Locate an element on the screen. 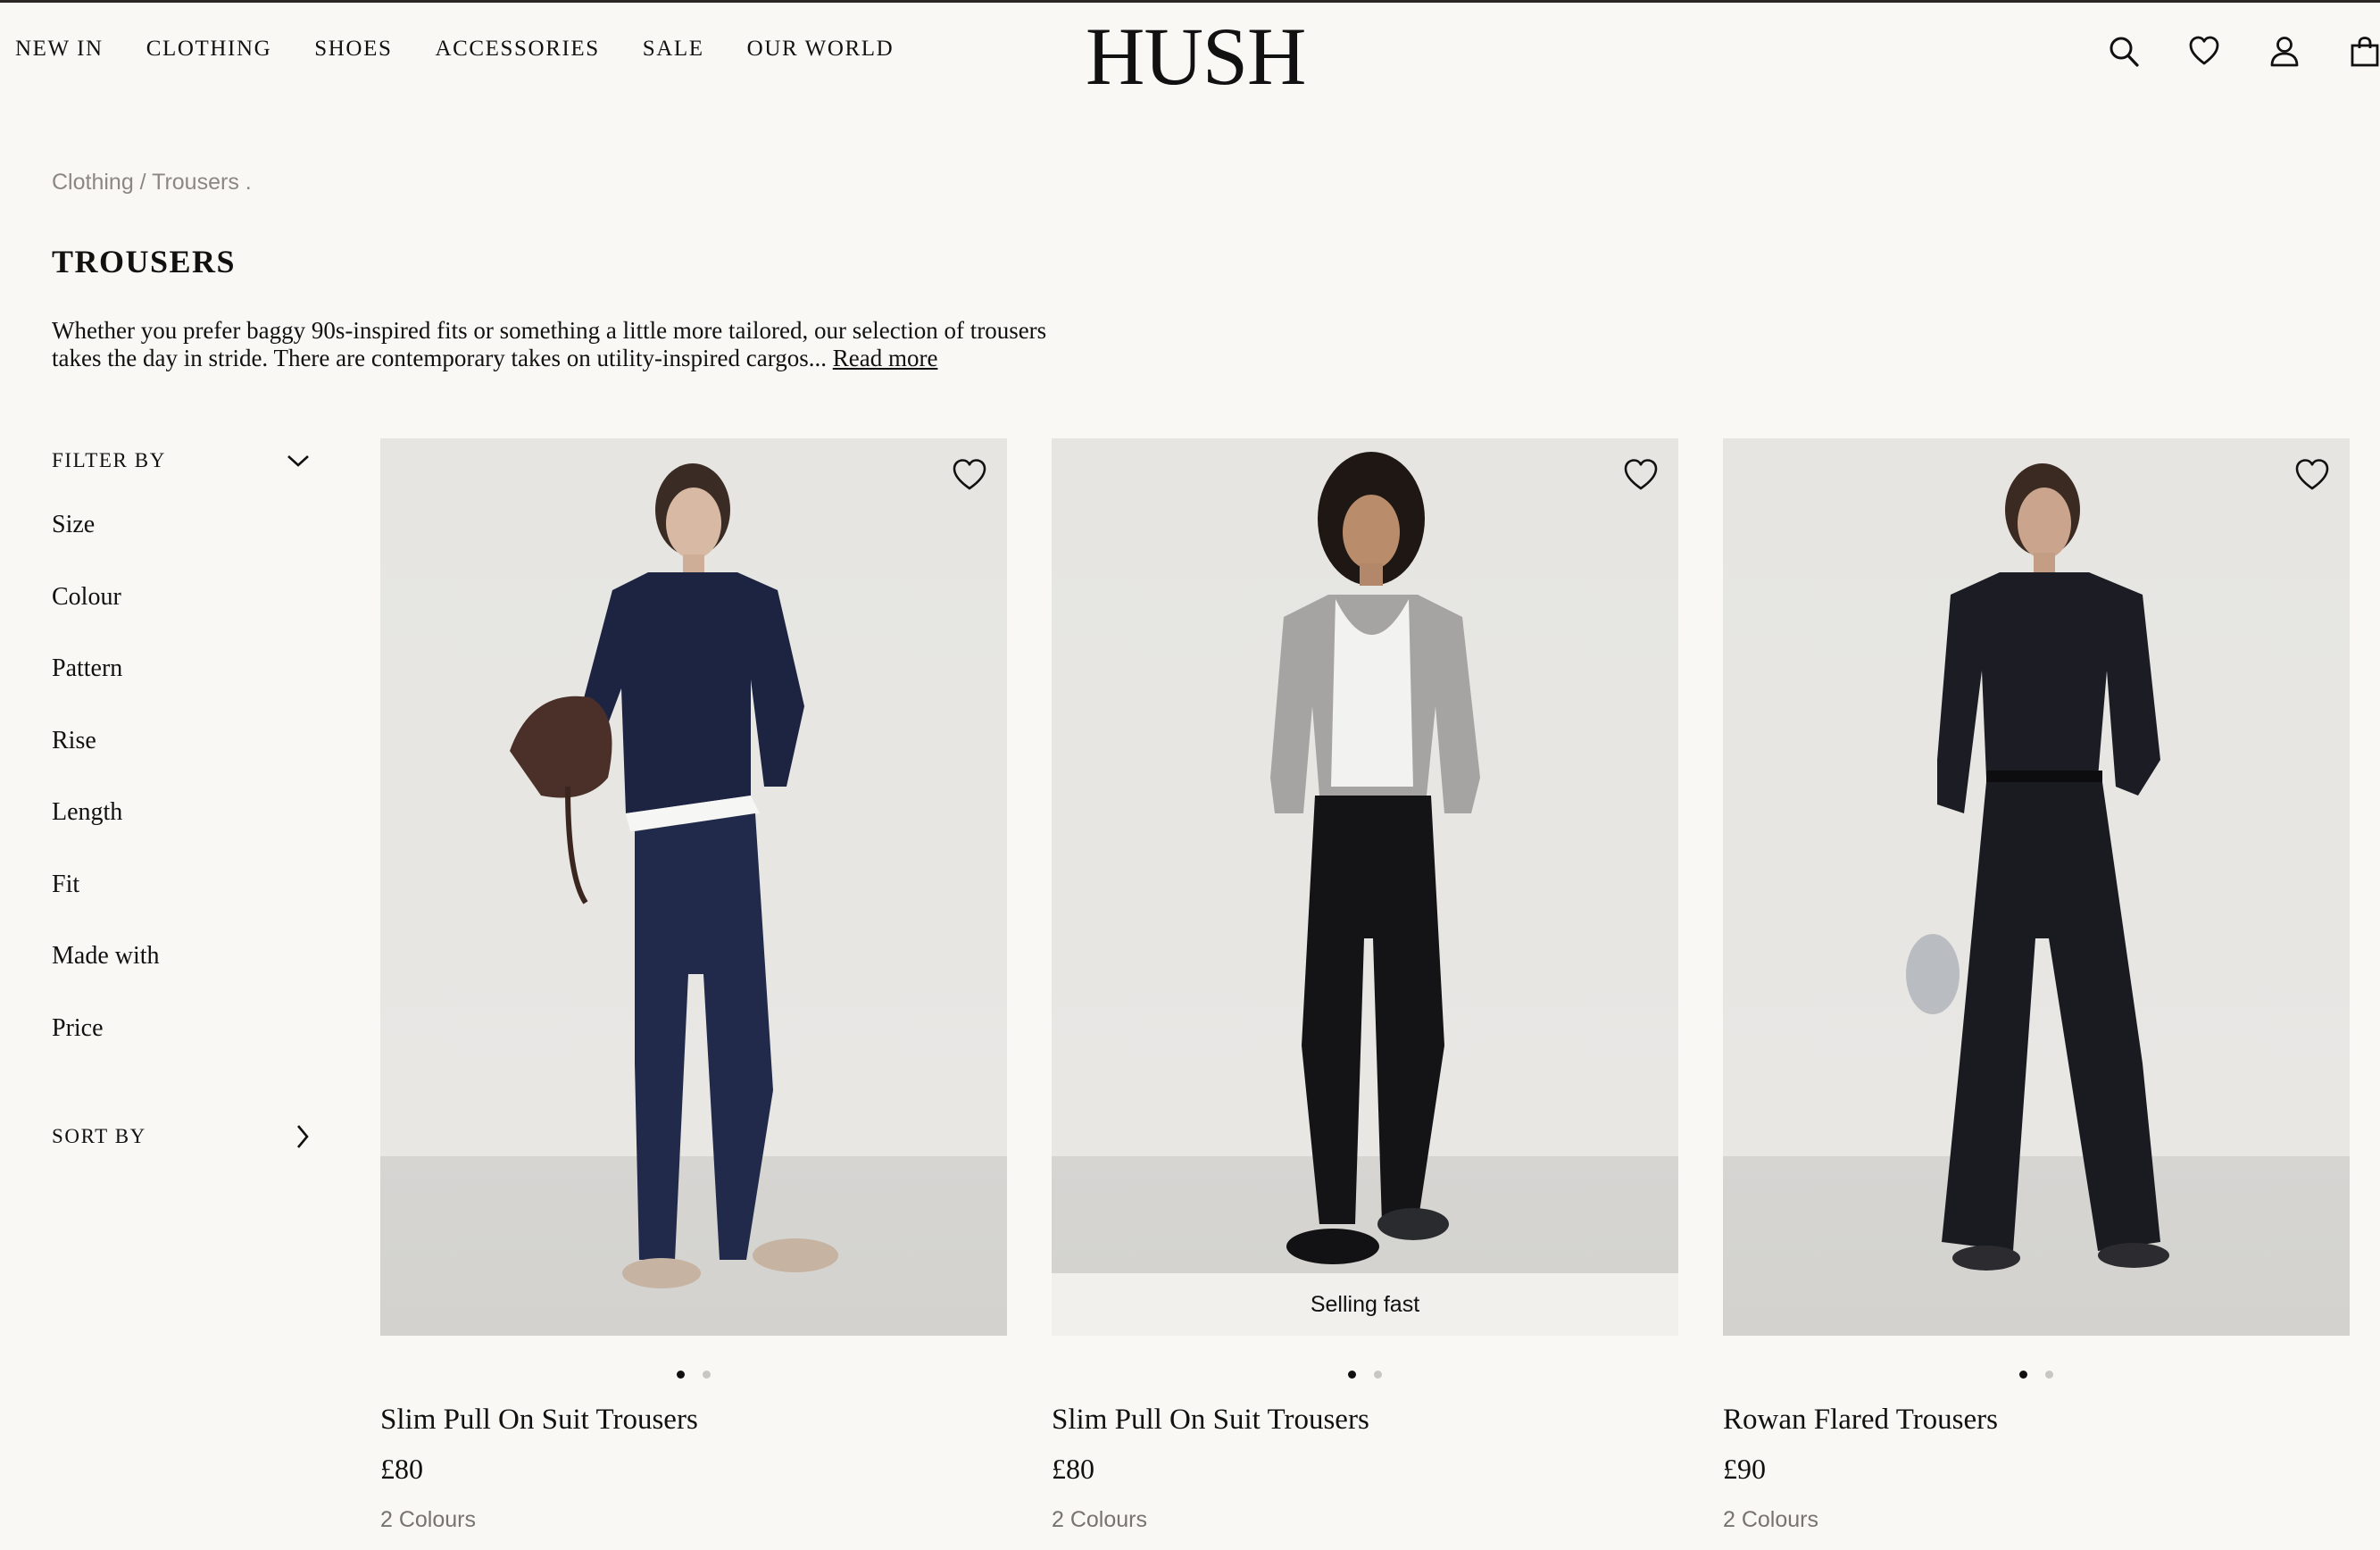  filter-by-label: FILTER BY is located at coordinates (109, 460).